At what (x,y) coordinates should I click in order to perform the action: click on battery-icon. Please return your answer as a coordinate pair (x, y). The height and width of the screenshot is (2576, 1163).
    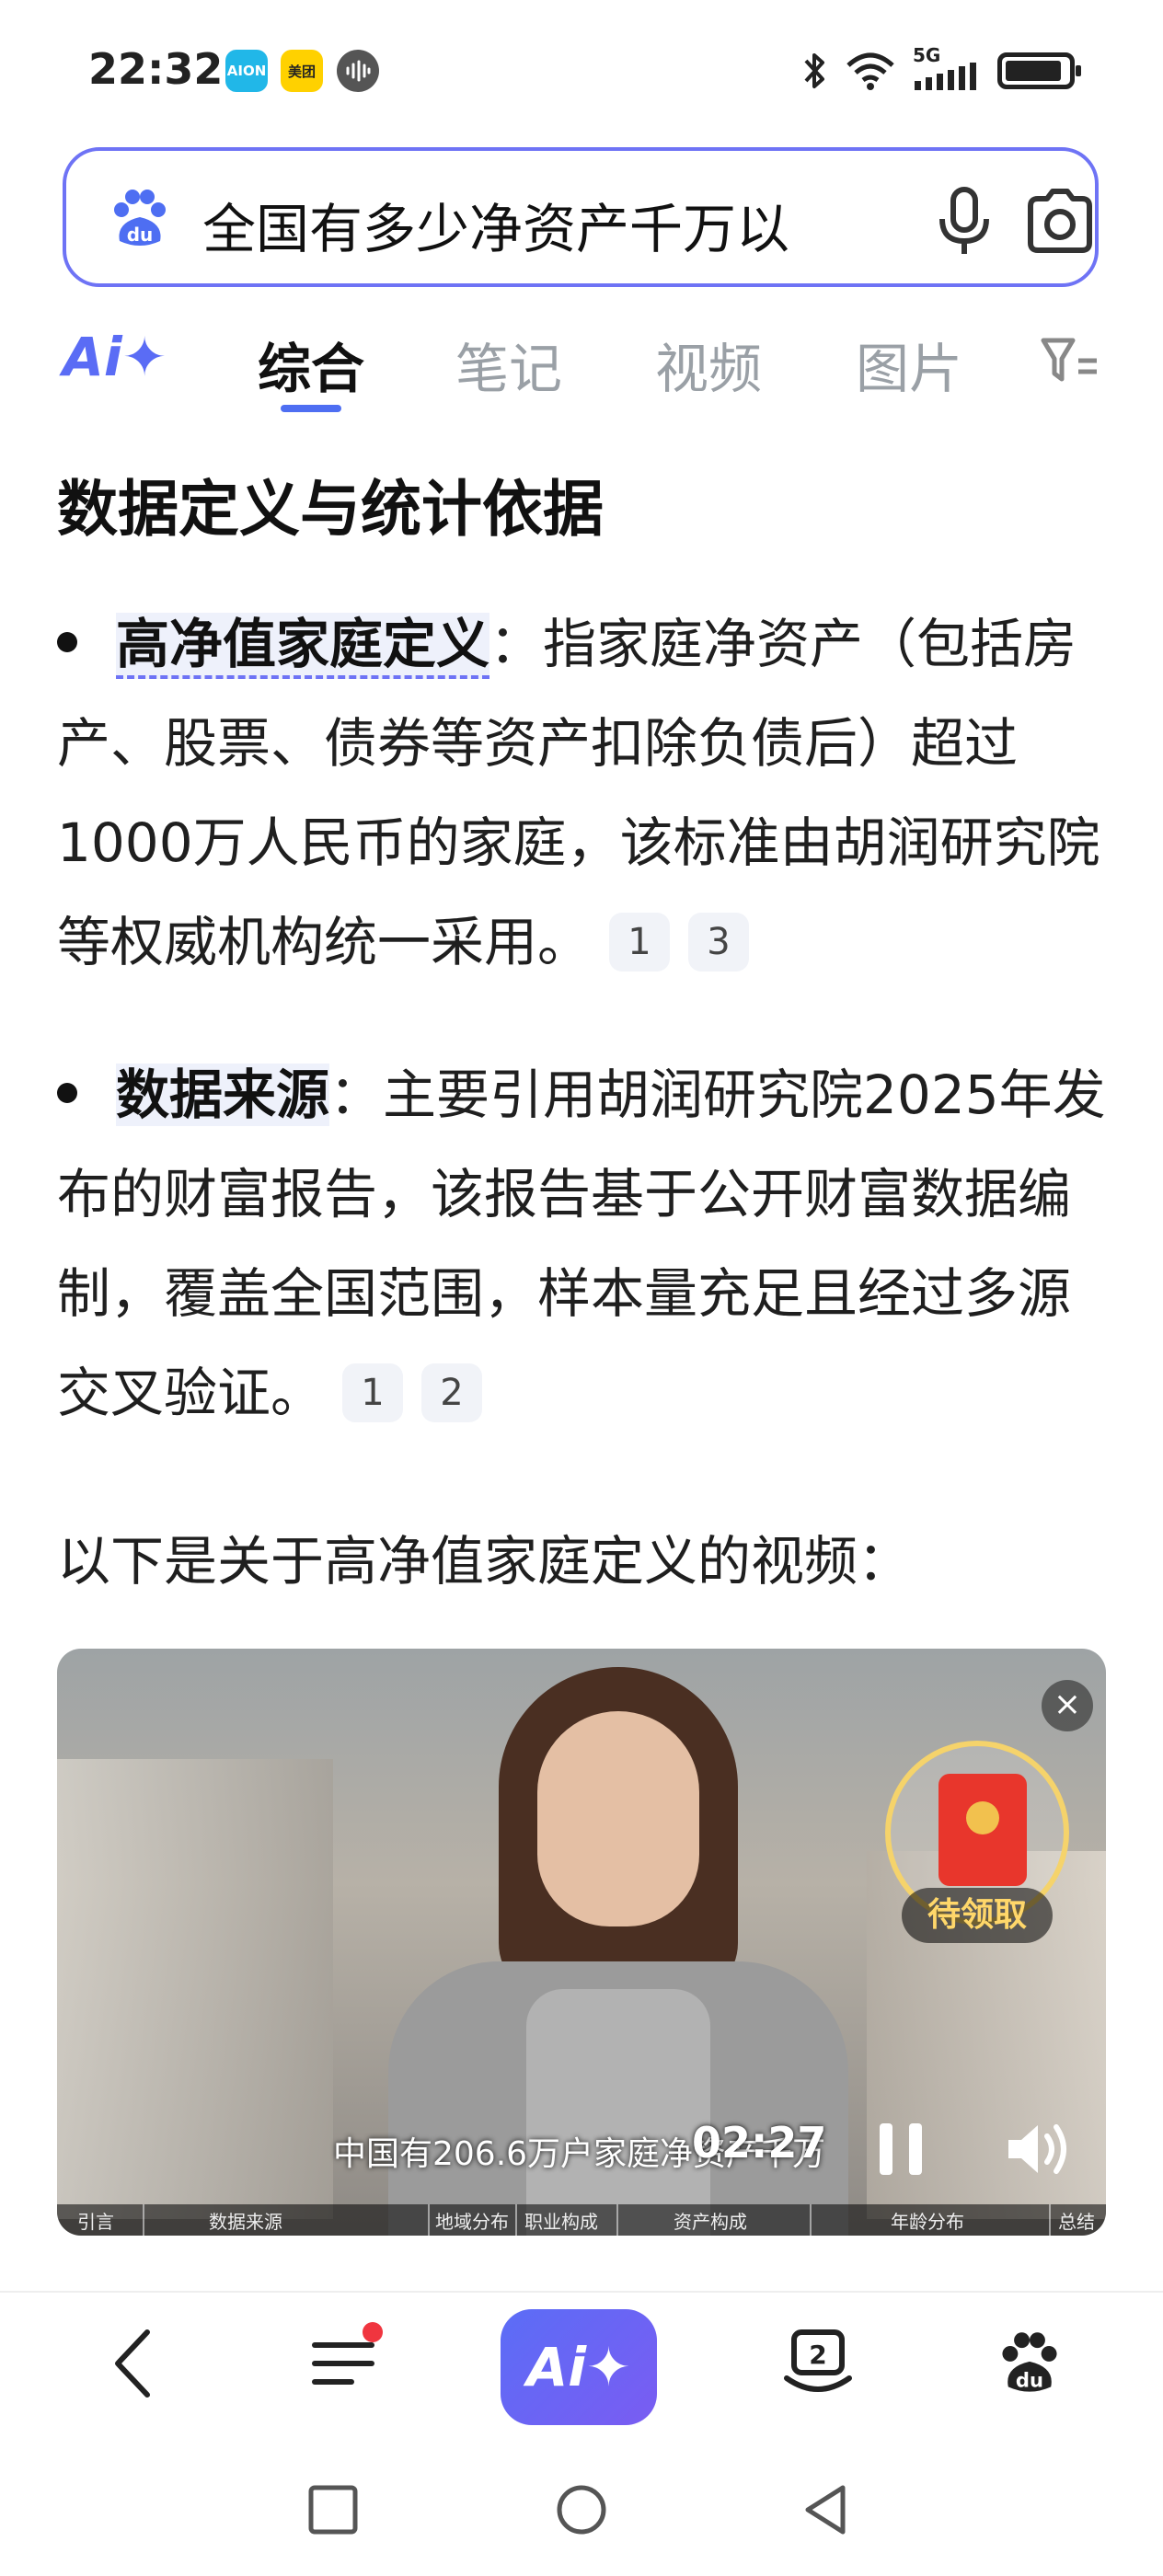
    Looking at the image, I should click on (1039, 70).